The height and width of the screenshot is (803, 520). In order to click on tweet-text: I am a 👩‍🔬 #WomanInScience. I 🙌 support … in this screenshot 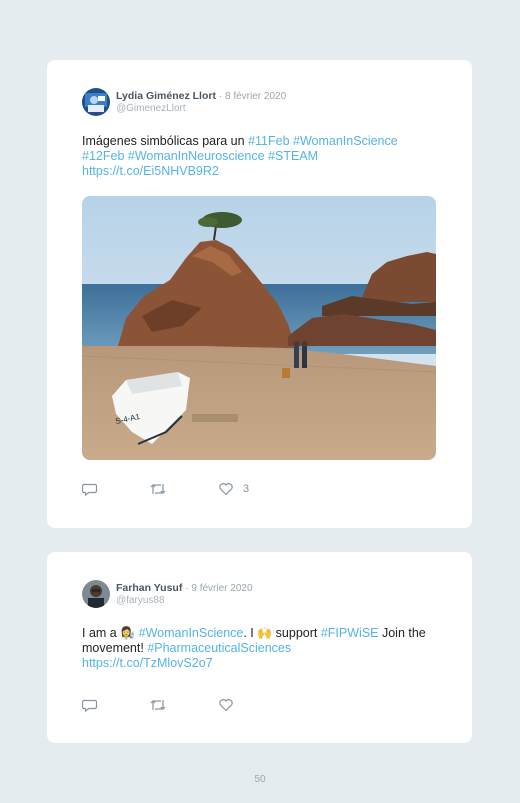, I will do `click(259, 648)`.